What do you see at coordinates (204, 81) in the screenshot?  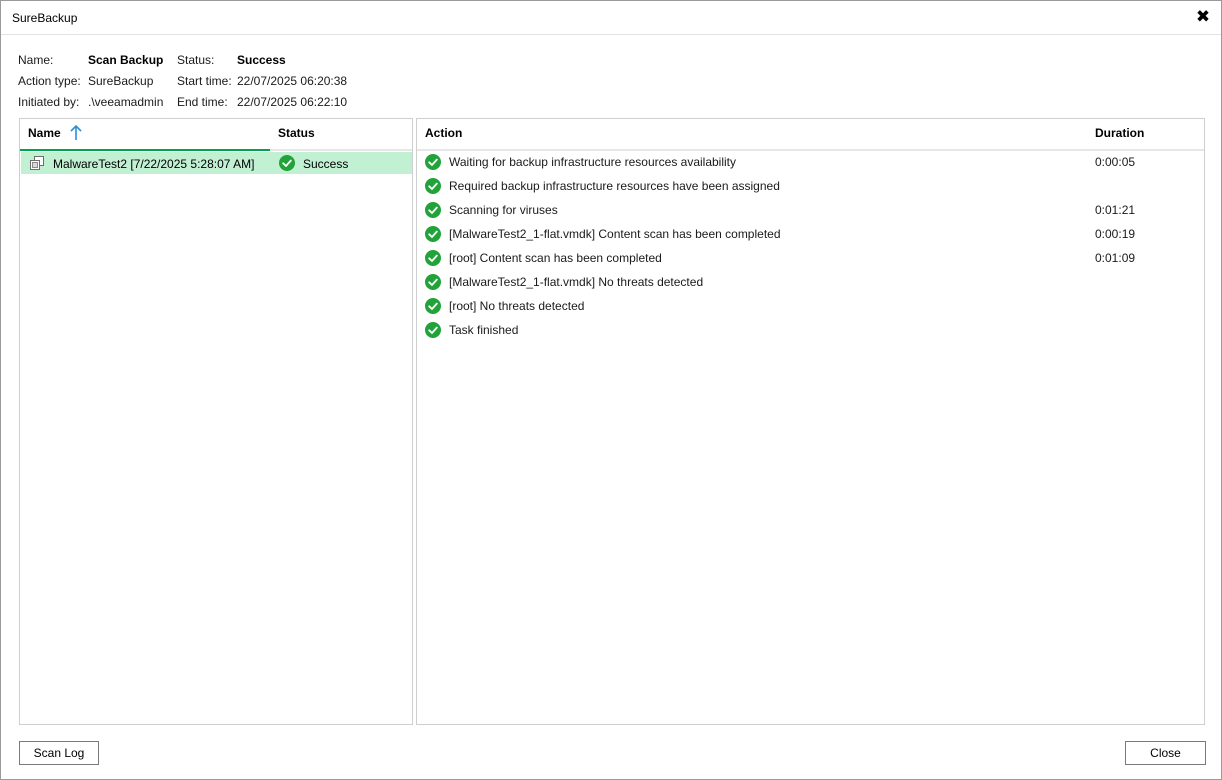 I see `start-time-label: Start time:` at bounding box center [204, 81].